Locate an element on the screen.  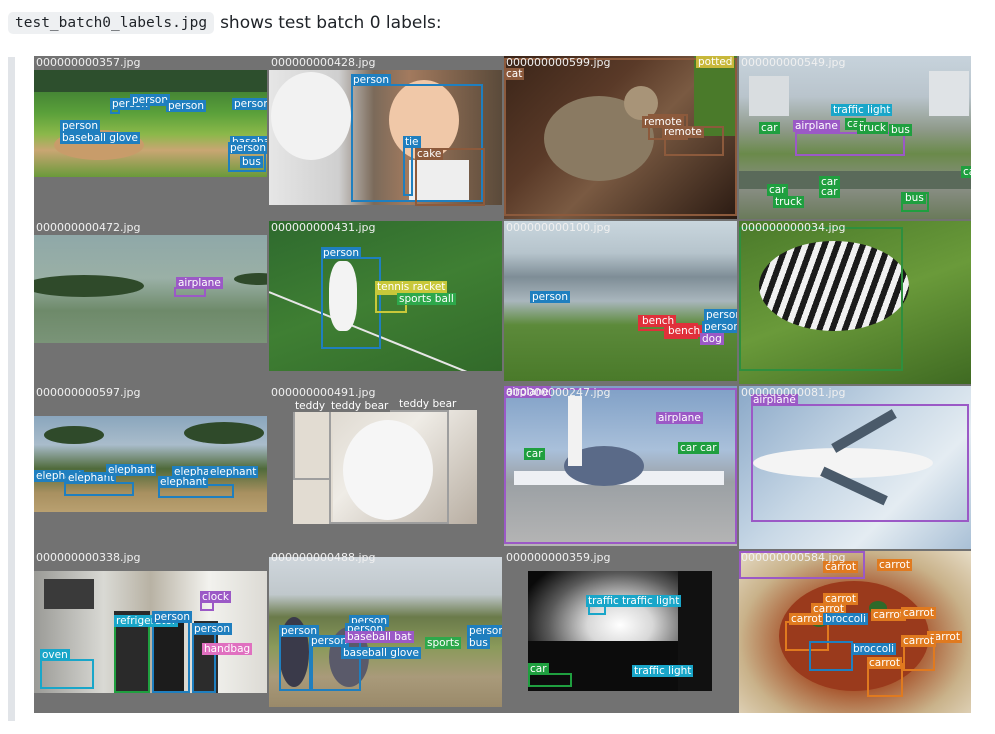
bbox-label: tennis racket is located at coordinates (411, 287).